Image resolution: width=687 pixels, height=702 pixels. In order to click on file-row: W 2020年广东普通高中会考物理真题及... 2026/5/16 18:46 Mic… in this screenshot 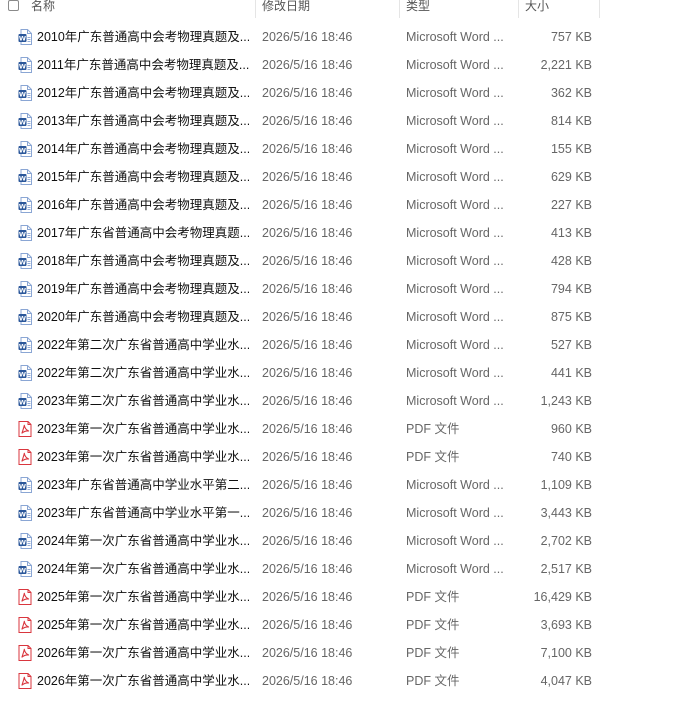, I will do `click(343, 317)`.